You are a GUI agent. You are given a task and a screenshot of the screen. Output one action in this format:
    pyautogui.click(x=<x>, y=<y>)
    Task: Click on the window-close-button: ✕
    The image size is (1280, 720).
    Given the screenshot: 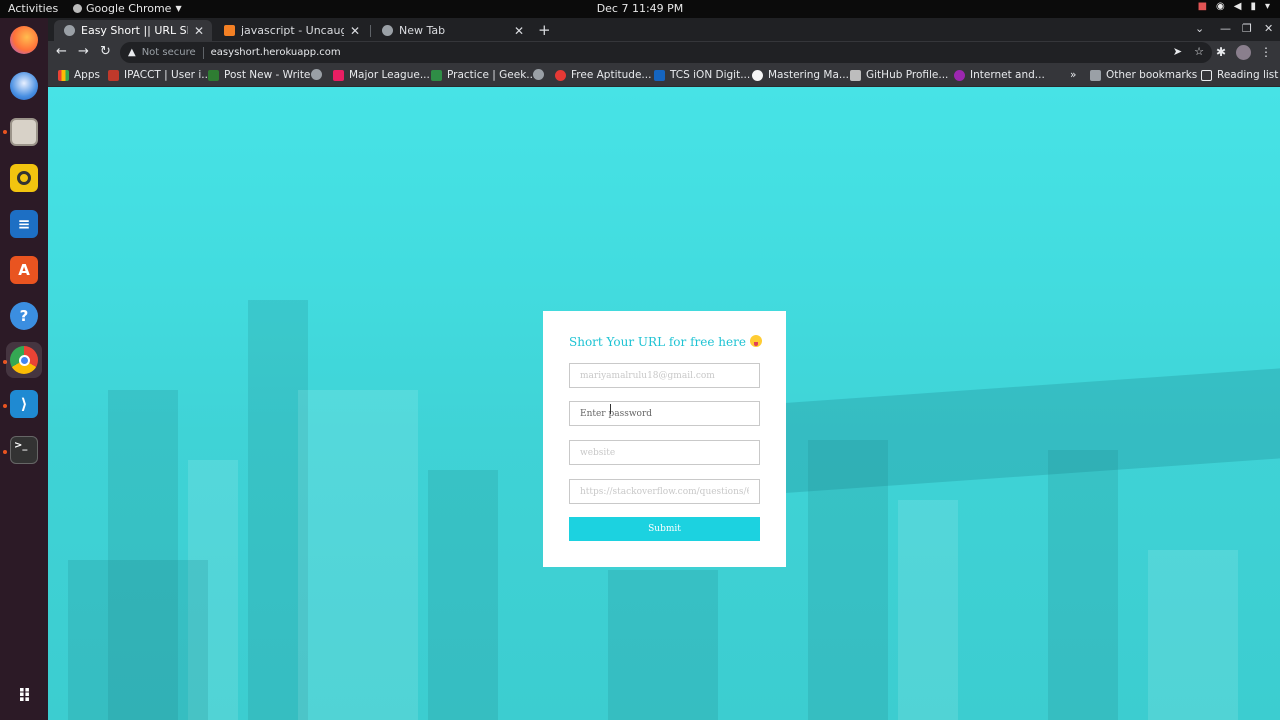 What is the action you would take?
    pyautogui.click(x=1268, y=28)
    